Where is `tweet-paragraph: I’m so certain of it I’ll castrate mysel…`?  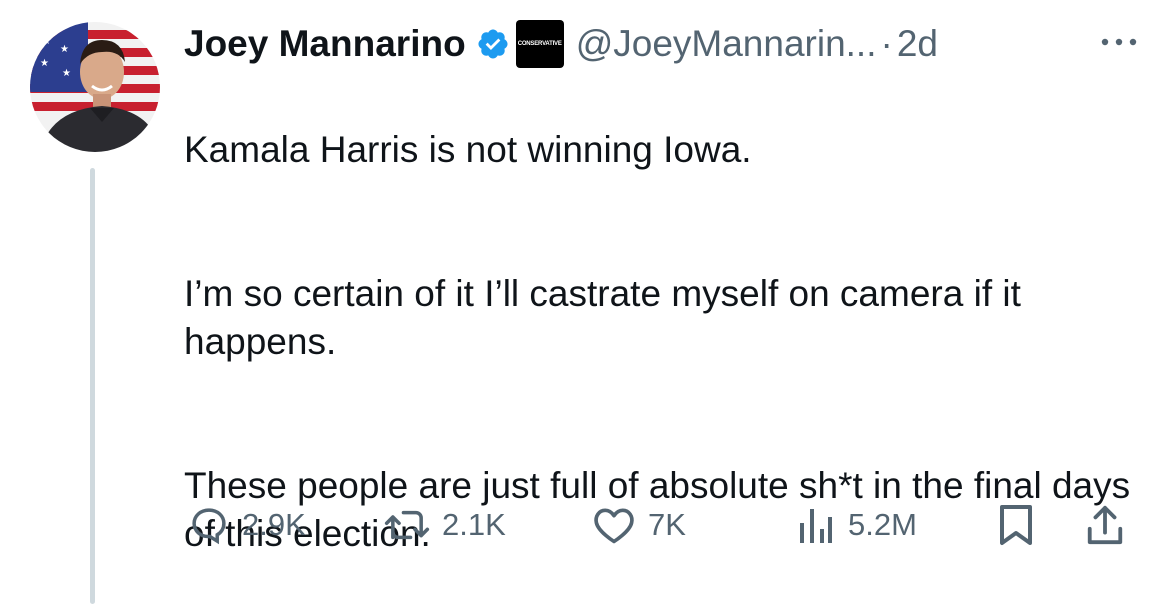
tweet-paragraph: I’m so certain of it I’ll castrate mysel… is located at coordinates (602, 317).